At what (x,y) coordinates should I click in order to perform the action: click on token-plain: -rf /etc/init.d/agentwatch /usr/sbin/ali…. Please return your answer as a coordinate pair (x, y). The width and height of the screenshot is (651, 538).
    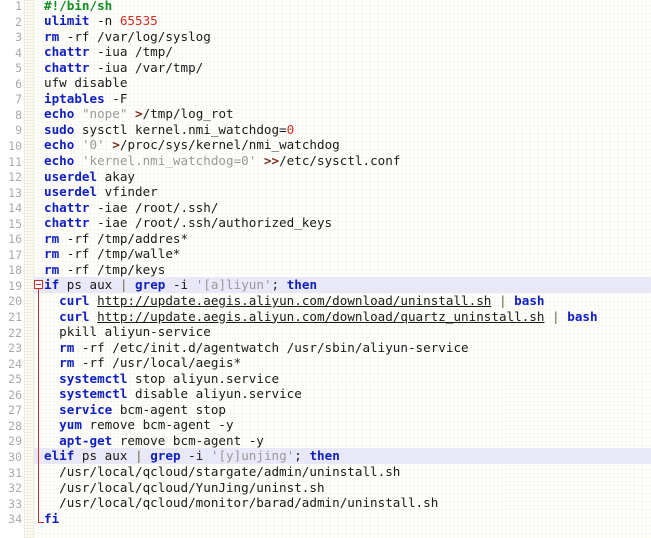
    Looking at the image, I should click on (271, 347).